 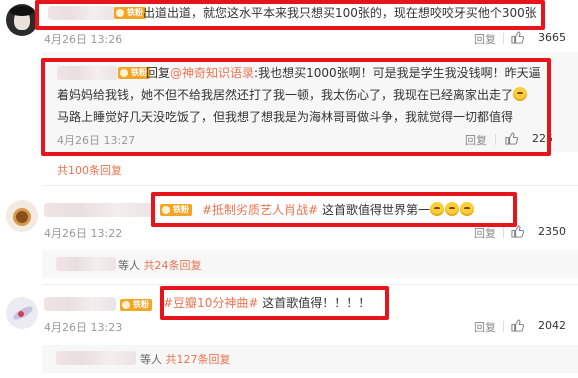 What do you see at coordinates (89, 170) in the screenshot?
I see `more-replies-link: 共100条回复` at bounding box center [89, 170].